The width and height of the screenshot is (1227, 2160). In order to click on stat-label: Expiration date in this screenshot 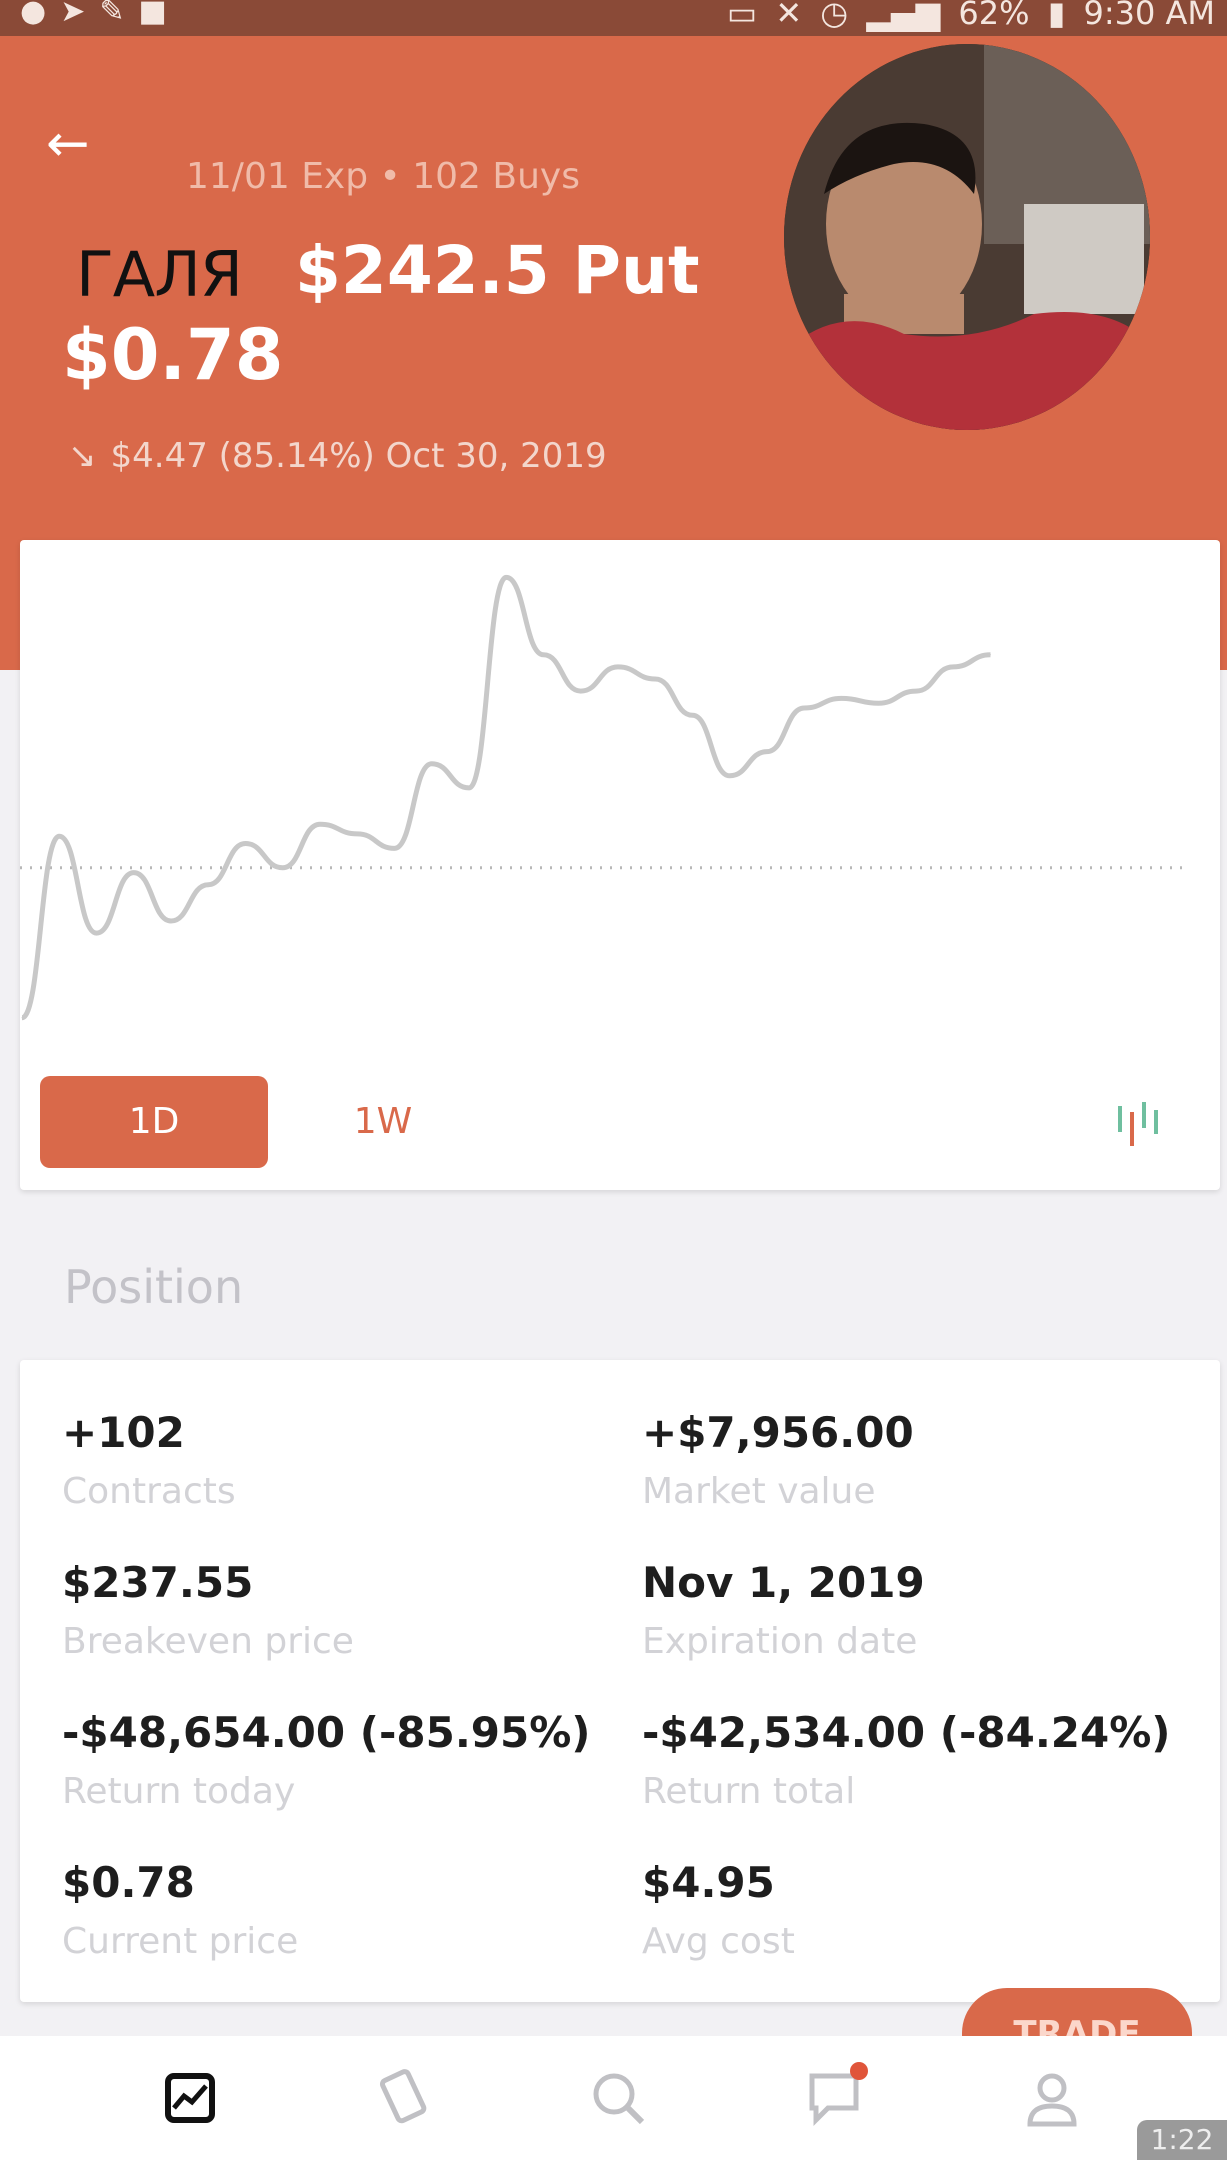, I will do `click(780, 1641)`.